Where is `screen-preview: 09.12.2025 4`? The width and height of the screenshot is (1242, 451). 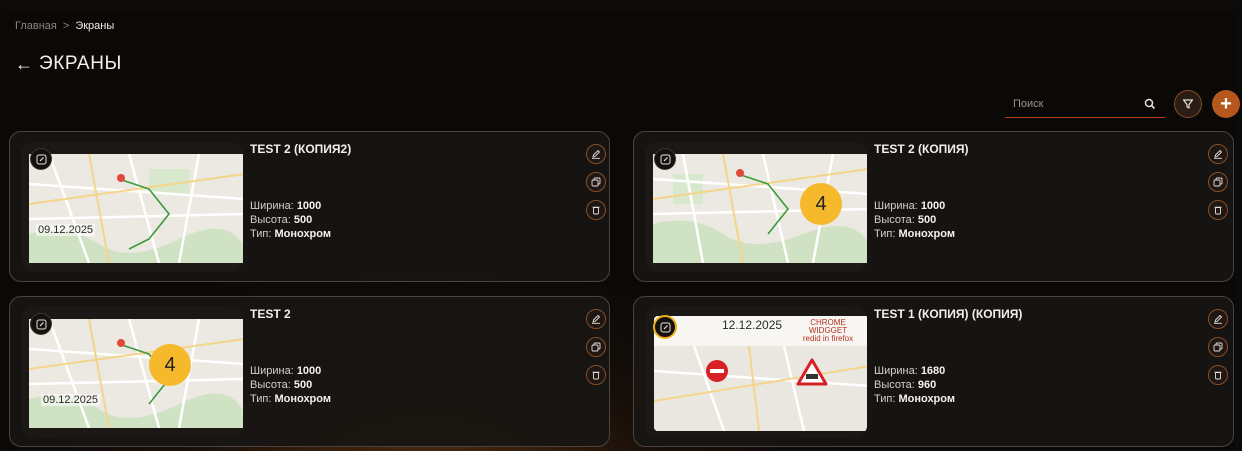
screen-preview: 09.12.2025 4 is located at coordinates (132, 372).